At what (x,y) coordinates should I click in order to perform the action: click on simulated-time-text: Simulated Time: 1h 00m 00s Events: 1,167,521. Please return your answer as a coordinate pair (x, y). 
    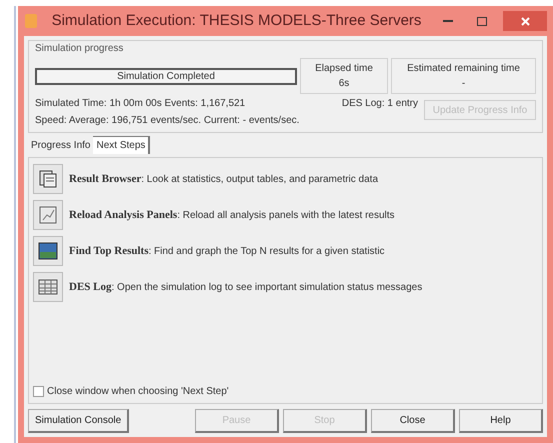
    Looking at the image, I should click on (140, 104).